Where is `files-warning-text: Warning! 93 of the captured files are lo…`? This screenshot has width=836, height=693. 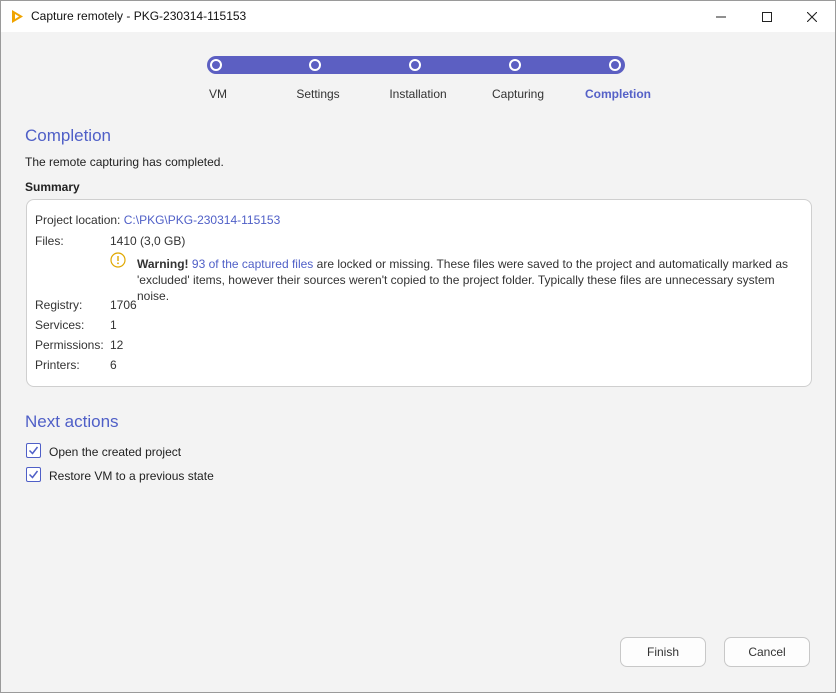
files-warning-text: Warning! 93 of the captured files are lo… is located at coordinates (467, 280).